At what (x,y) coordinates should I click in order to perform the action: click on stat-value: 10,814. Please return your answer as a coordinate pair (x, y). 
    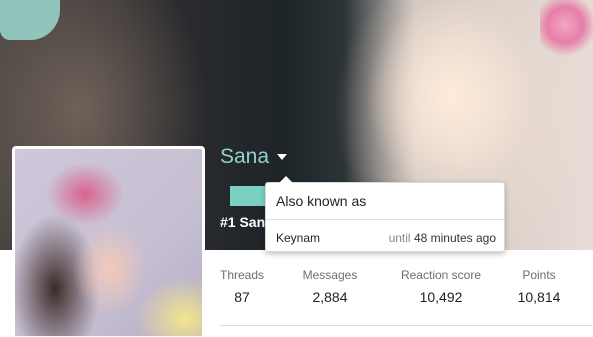
    Looking at the image, I should click on (539, 297).